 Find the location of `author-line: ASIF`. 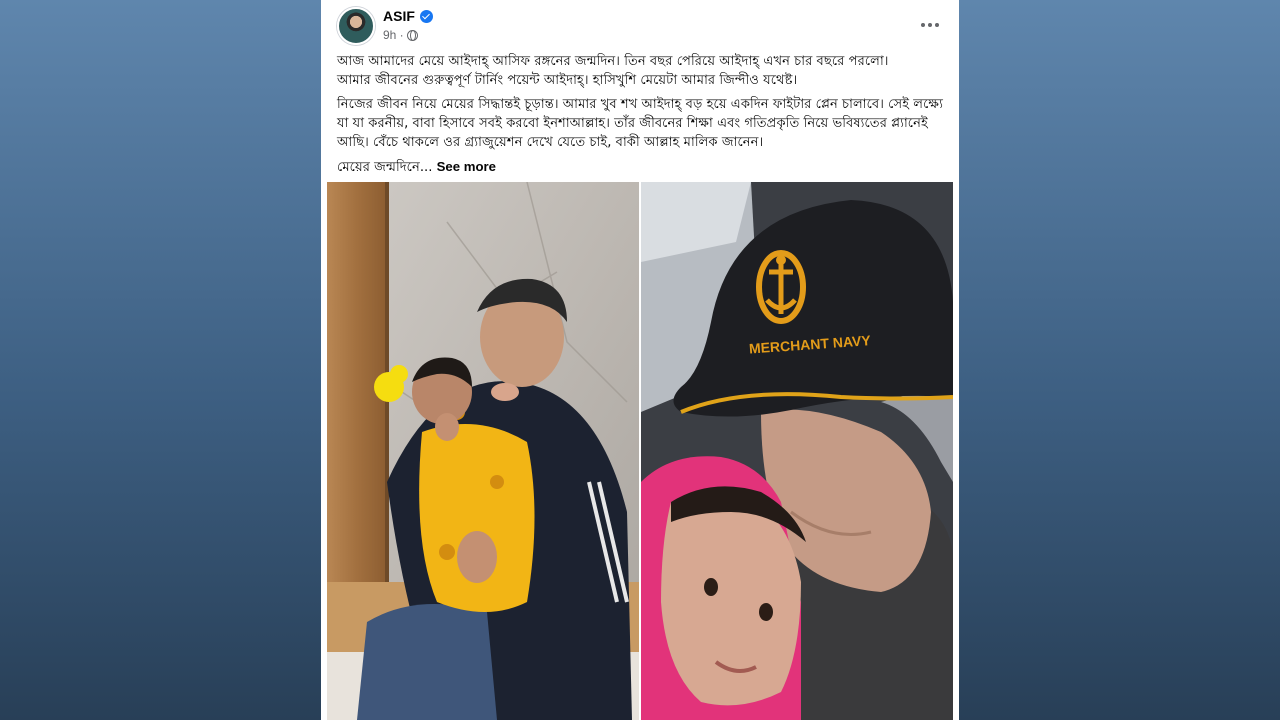

author-line: ASIF is located at coordinates (408, 16).